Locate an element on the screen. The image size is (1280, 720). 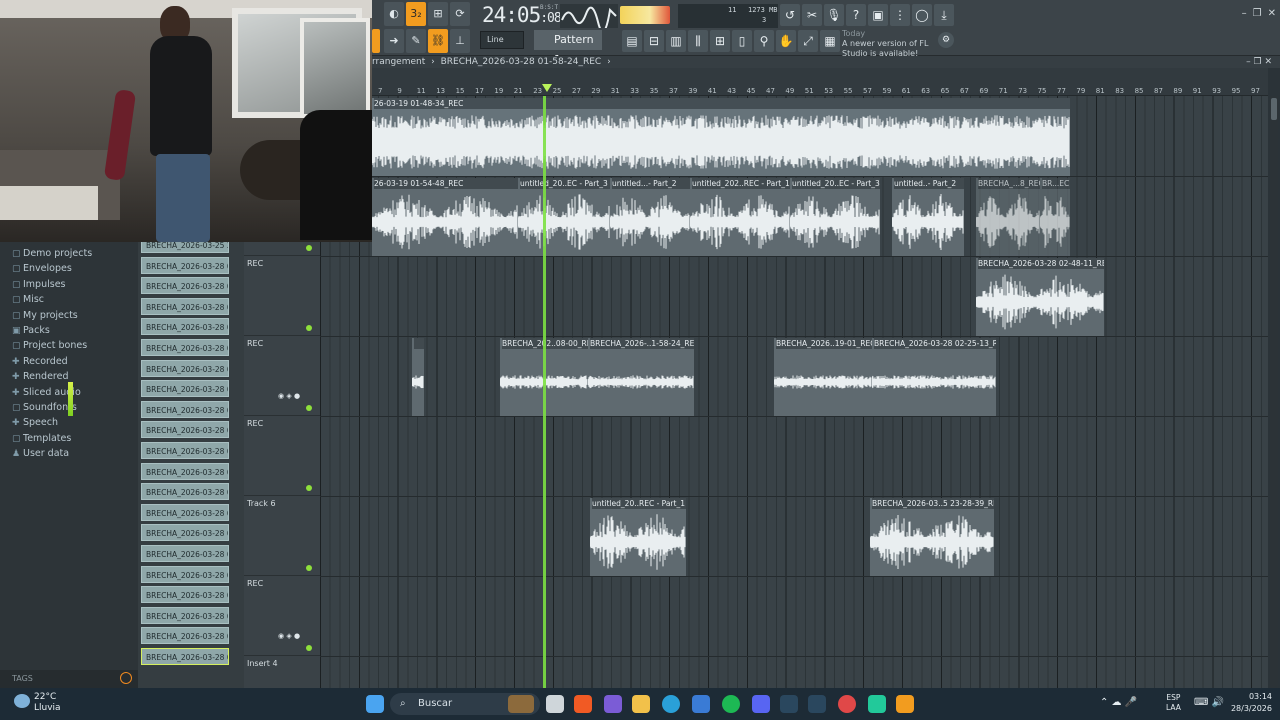
discord-icon is located at coordinates (761, 704).